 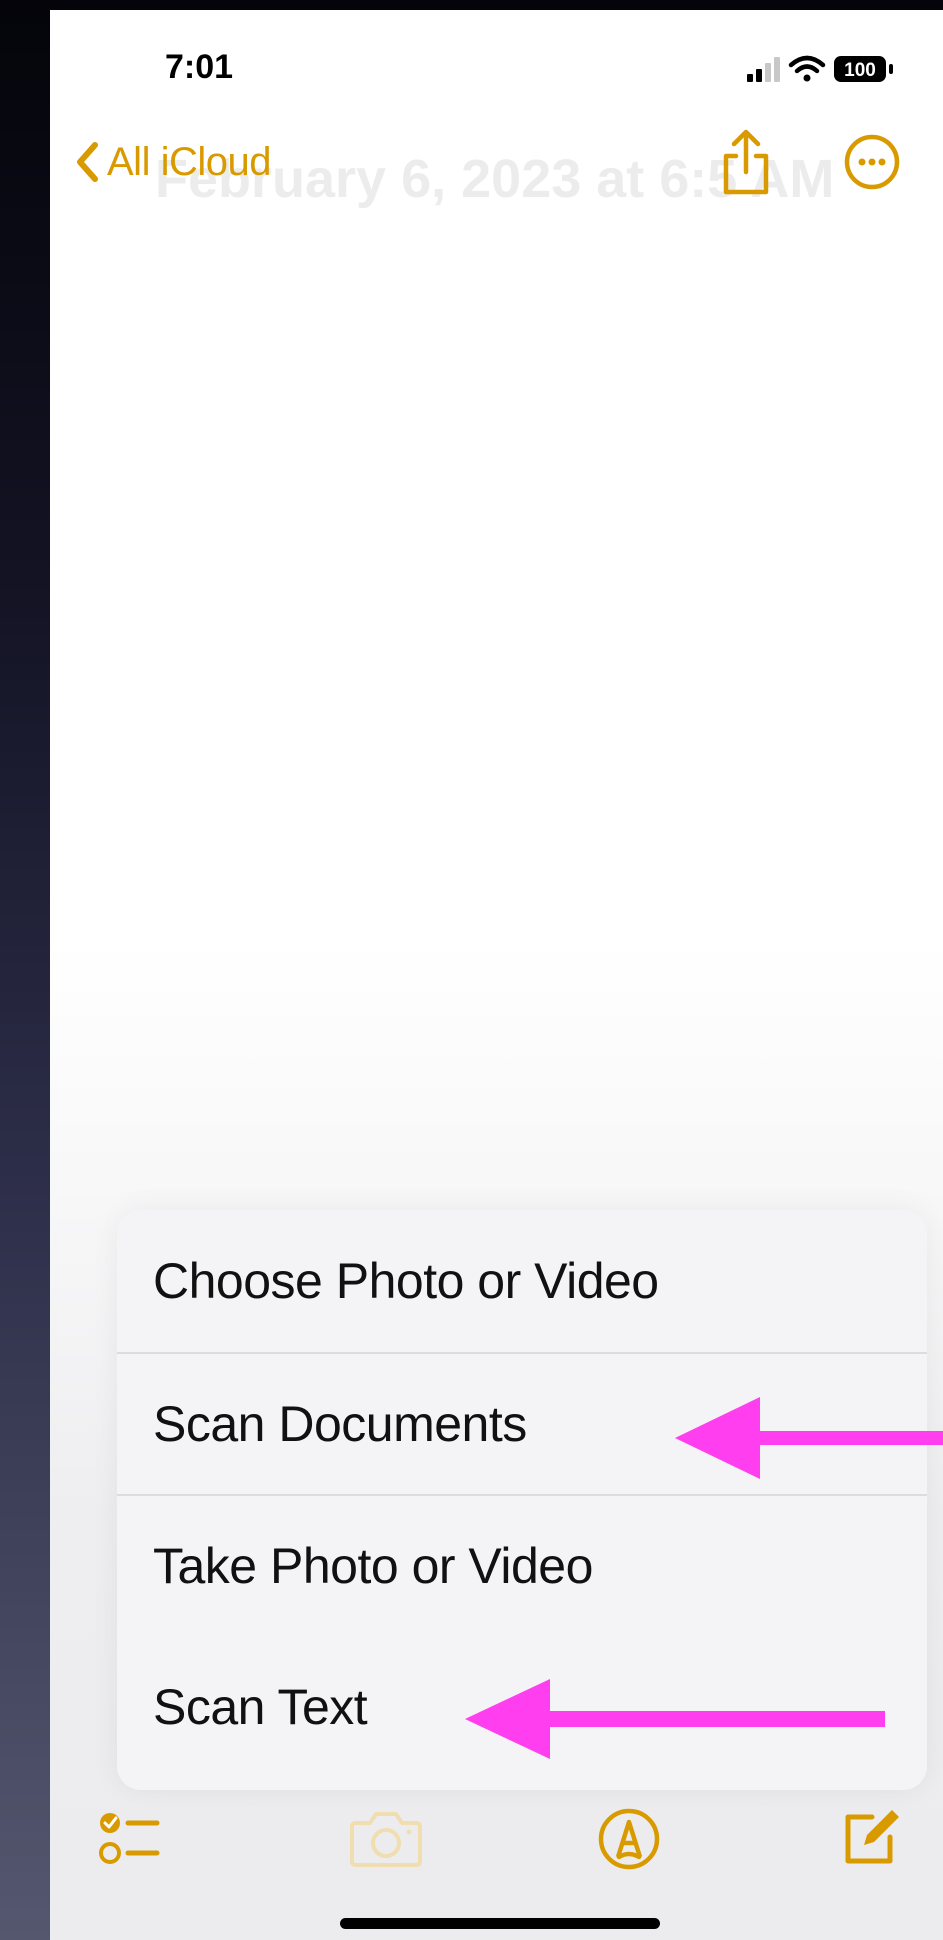 I want to click on status-bar: 7:01 100, so click(x=496, y=60).